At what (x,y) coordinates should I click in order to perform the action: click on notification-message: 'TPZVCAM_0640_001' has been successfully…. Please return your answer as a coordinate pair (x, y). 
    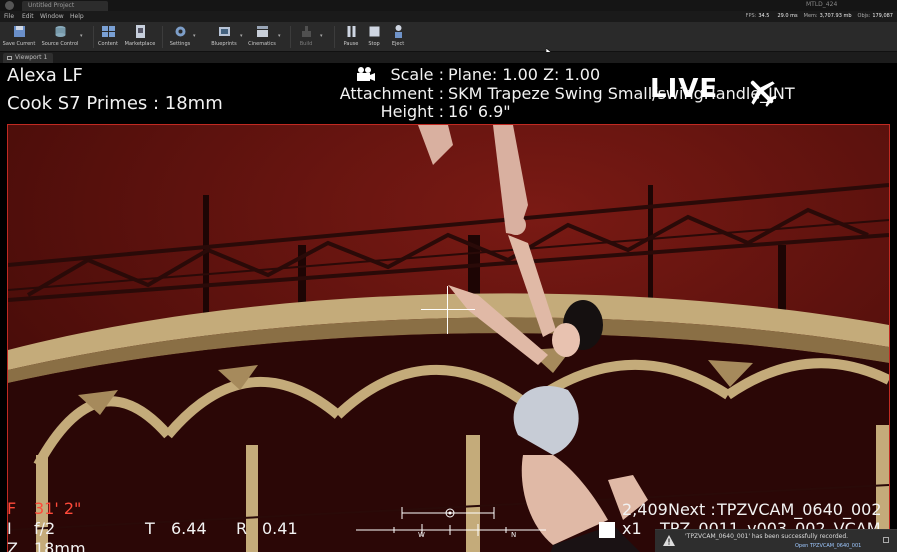
    Looking at the image, I should click on (767, 536).